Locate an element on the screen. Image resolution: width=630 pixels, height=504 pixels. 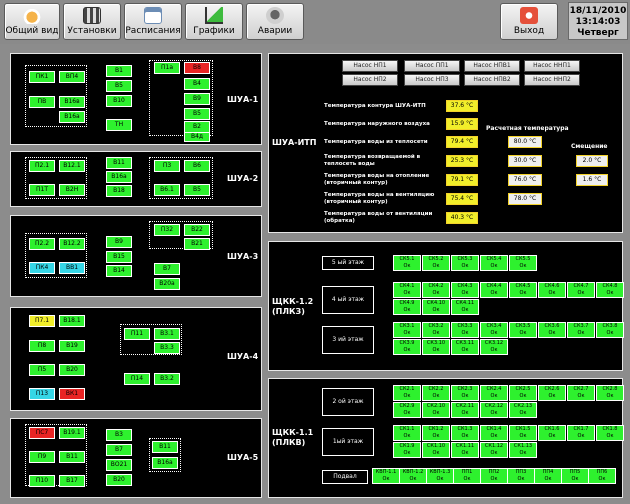
sk-tile: СК4.1 Ок is located at coordinates (407, 290).